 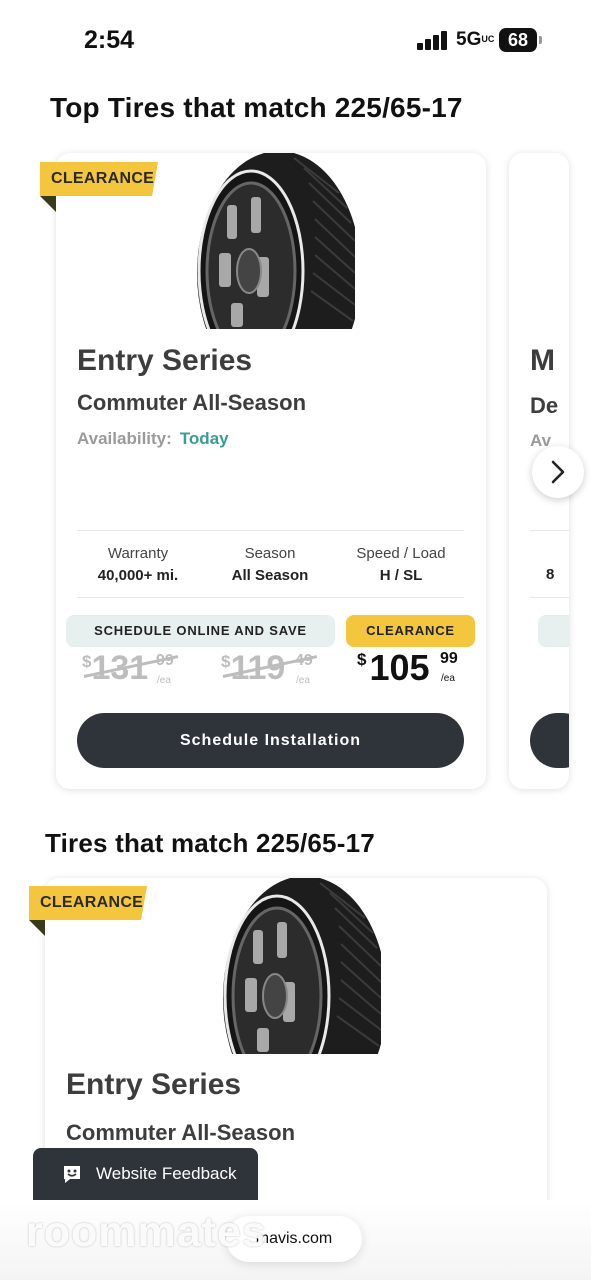 I want to click on next-card-subtitle: De, so click(x=544, y=405).